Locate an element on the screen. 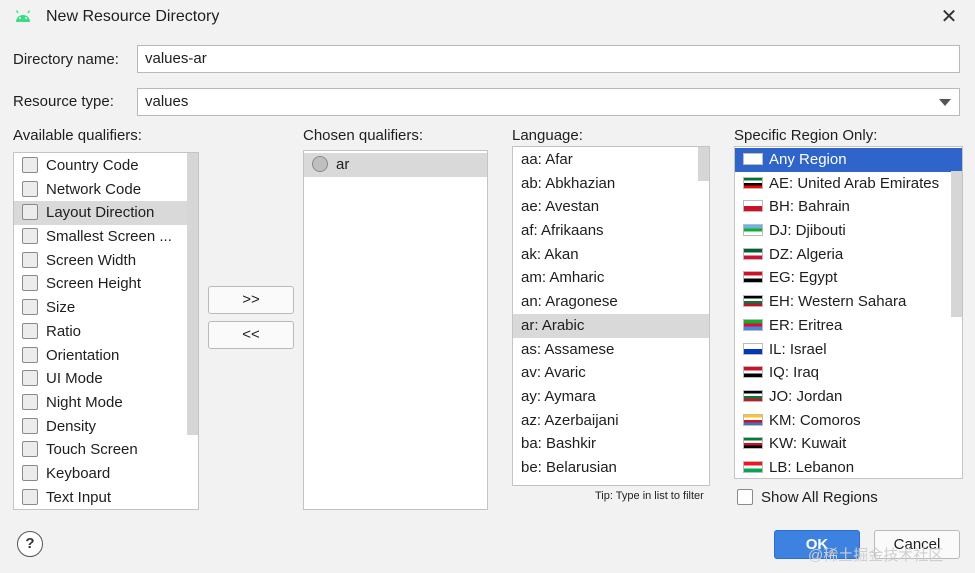  qualifier-label: Size is located at coordinates (61, 308).